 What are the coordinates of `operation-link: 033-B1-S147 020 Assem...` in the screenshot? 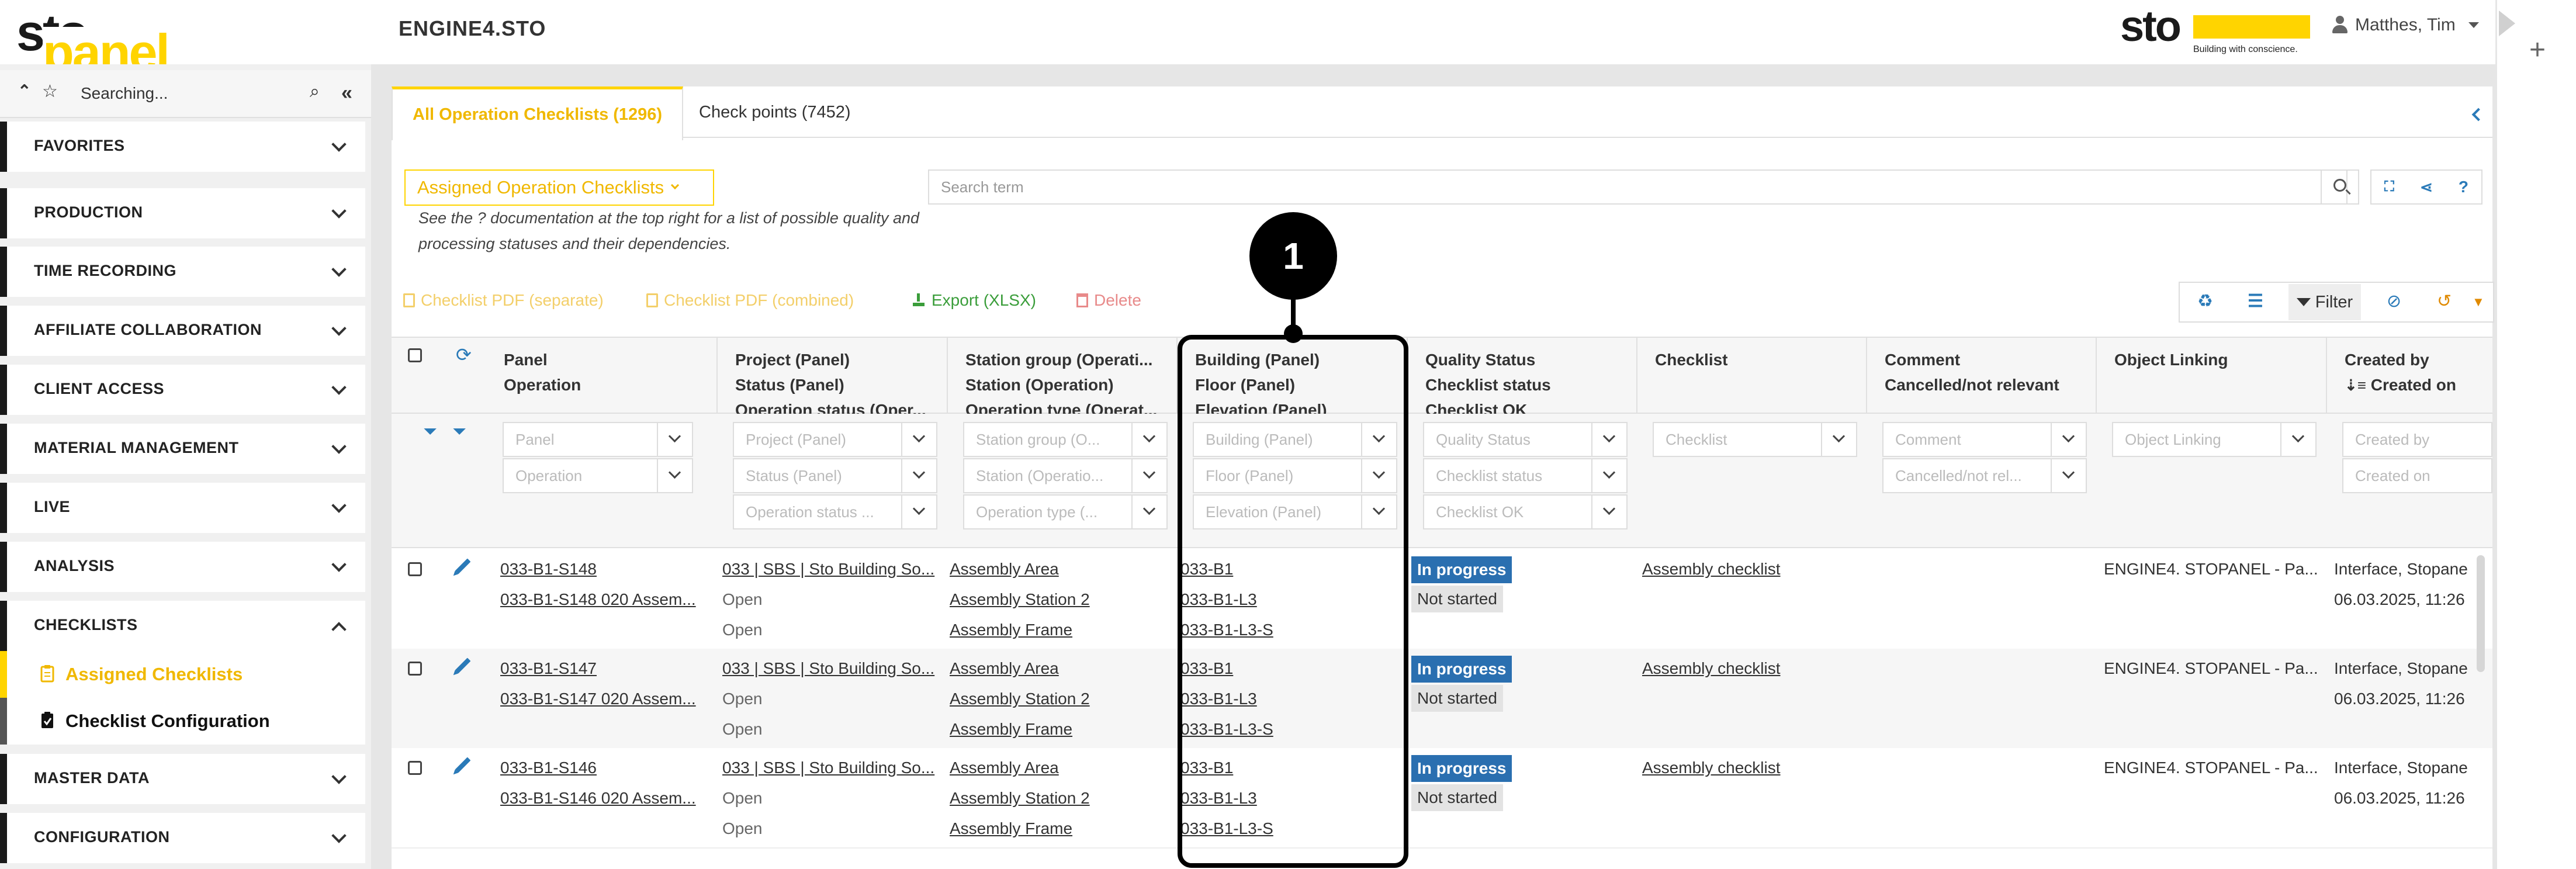 It's located at (598, 699).